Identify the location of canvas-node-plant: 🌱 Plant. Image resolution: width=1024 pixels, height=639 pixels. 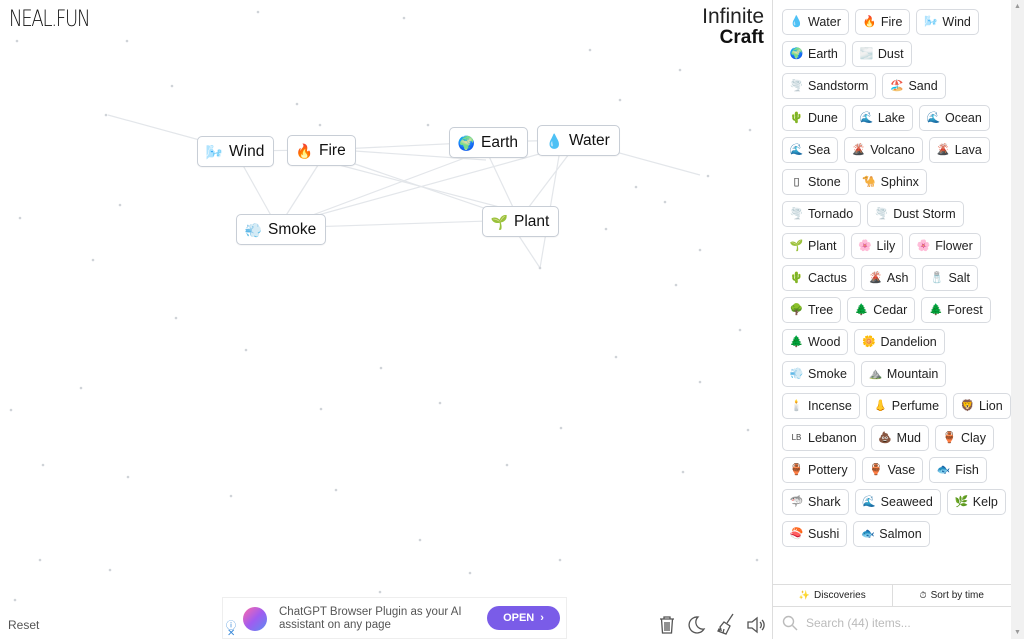
(521, 221).